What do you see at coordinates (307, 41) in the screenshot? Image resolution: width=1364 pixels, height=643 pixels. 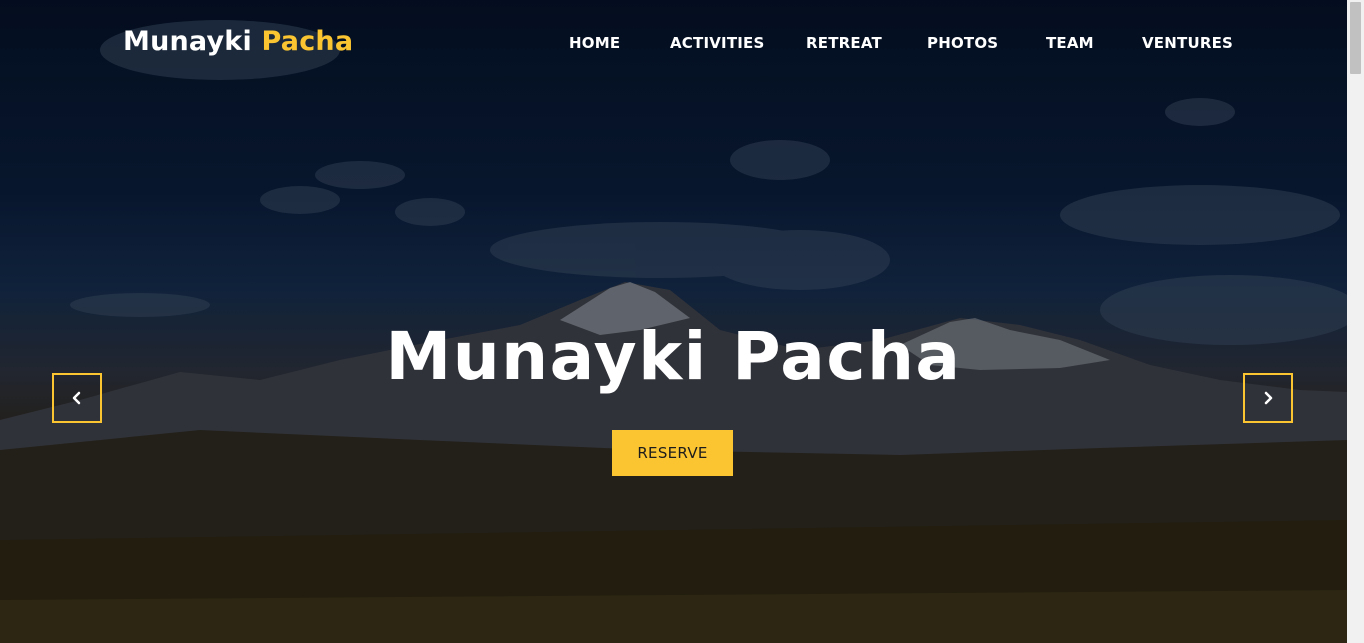 I see `logo-text-accent: Pacha` at bounding box center [307, 41].